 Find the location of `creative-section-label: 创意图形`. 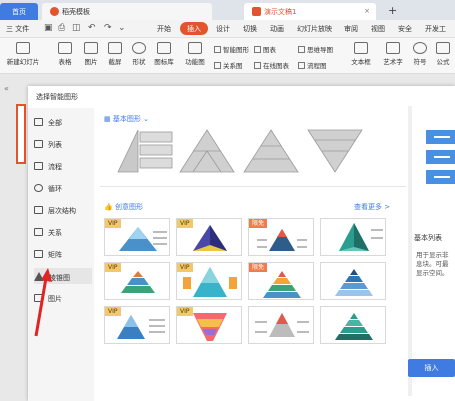

creative-section-label: 创意图形 is located at coordinates (128, 207).